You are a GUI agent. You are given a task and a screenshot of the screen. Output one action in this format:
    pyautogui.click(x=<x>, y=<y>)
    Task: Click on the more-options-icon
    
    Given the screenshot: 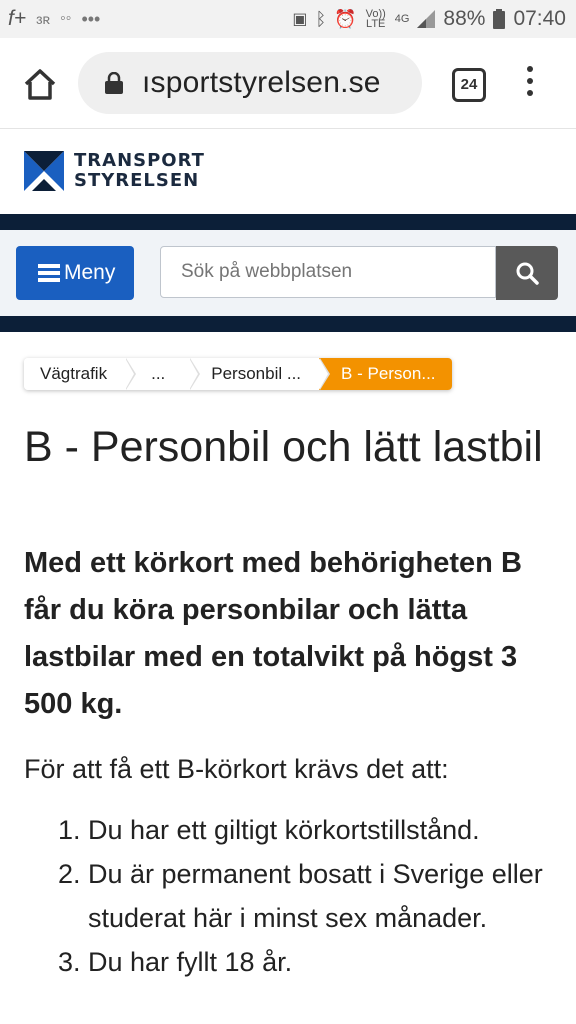 What is the action you would take?
    pyautogui.click(x=530, y=84)
    